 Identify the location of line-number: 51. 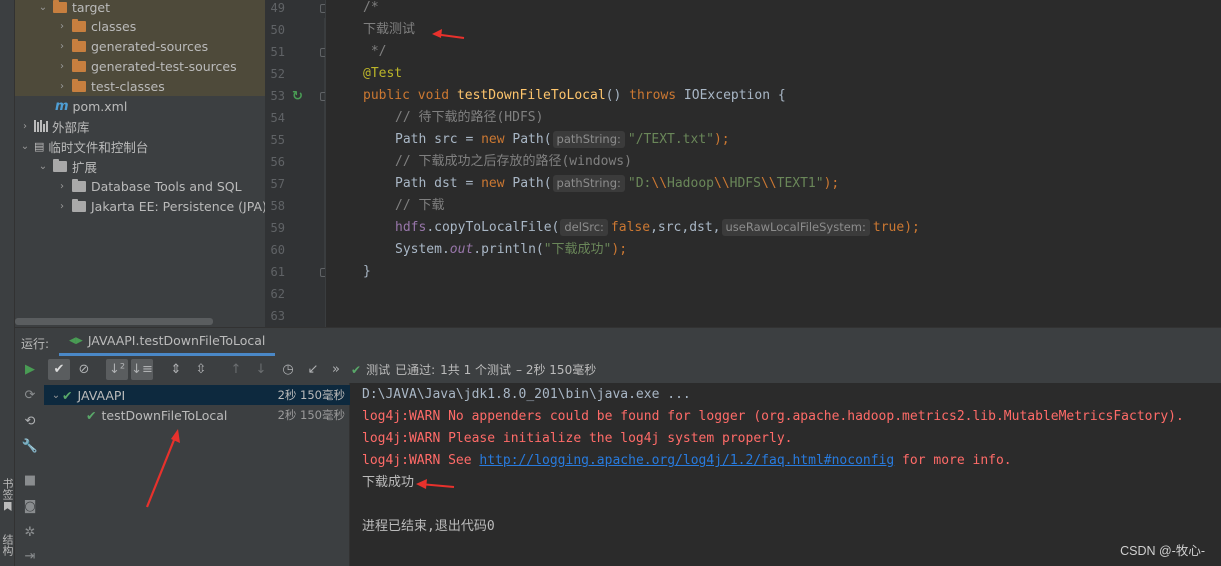
(277, 52).